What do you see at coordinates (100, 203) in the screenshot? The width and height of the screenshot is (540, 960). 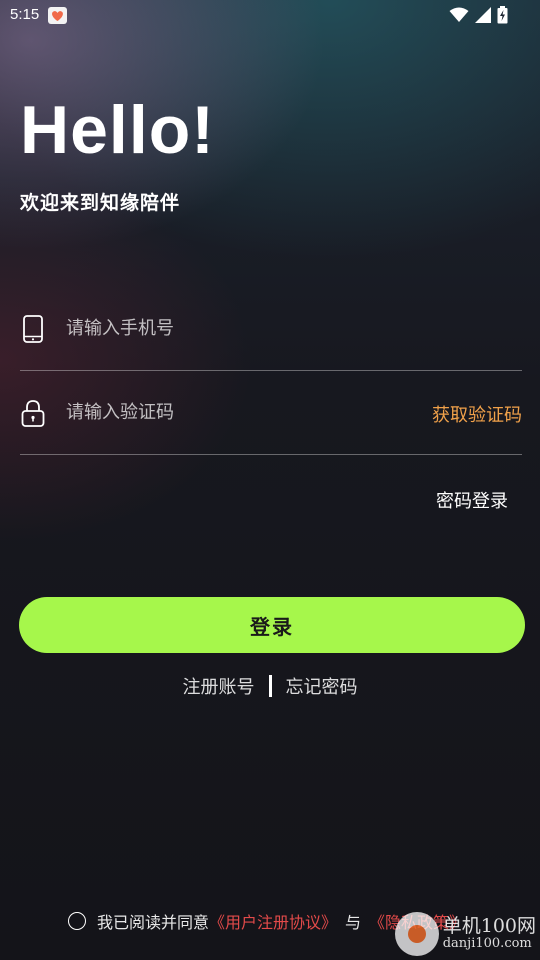 I see `hero-subtitle: 欢迎来到知缘陪伴` at bounding box center [100, 203].